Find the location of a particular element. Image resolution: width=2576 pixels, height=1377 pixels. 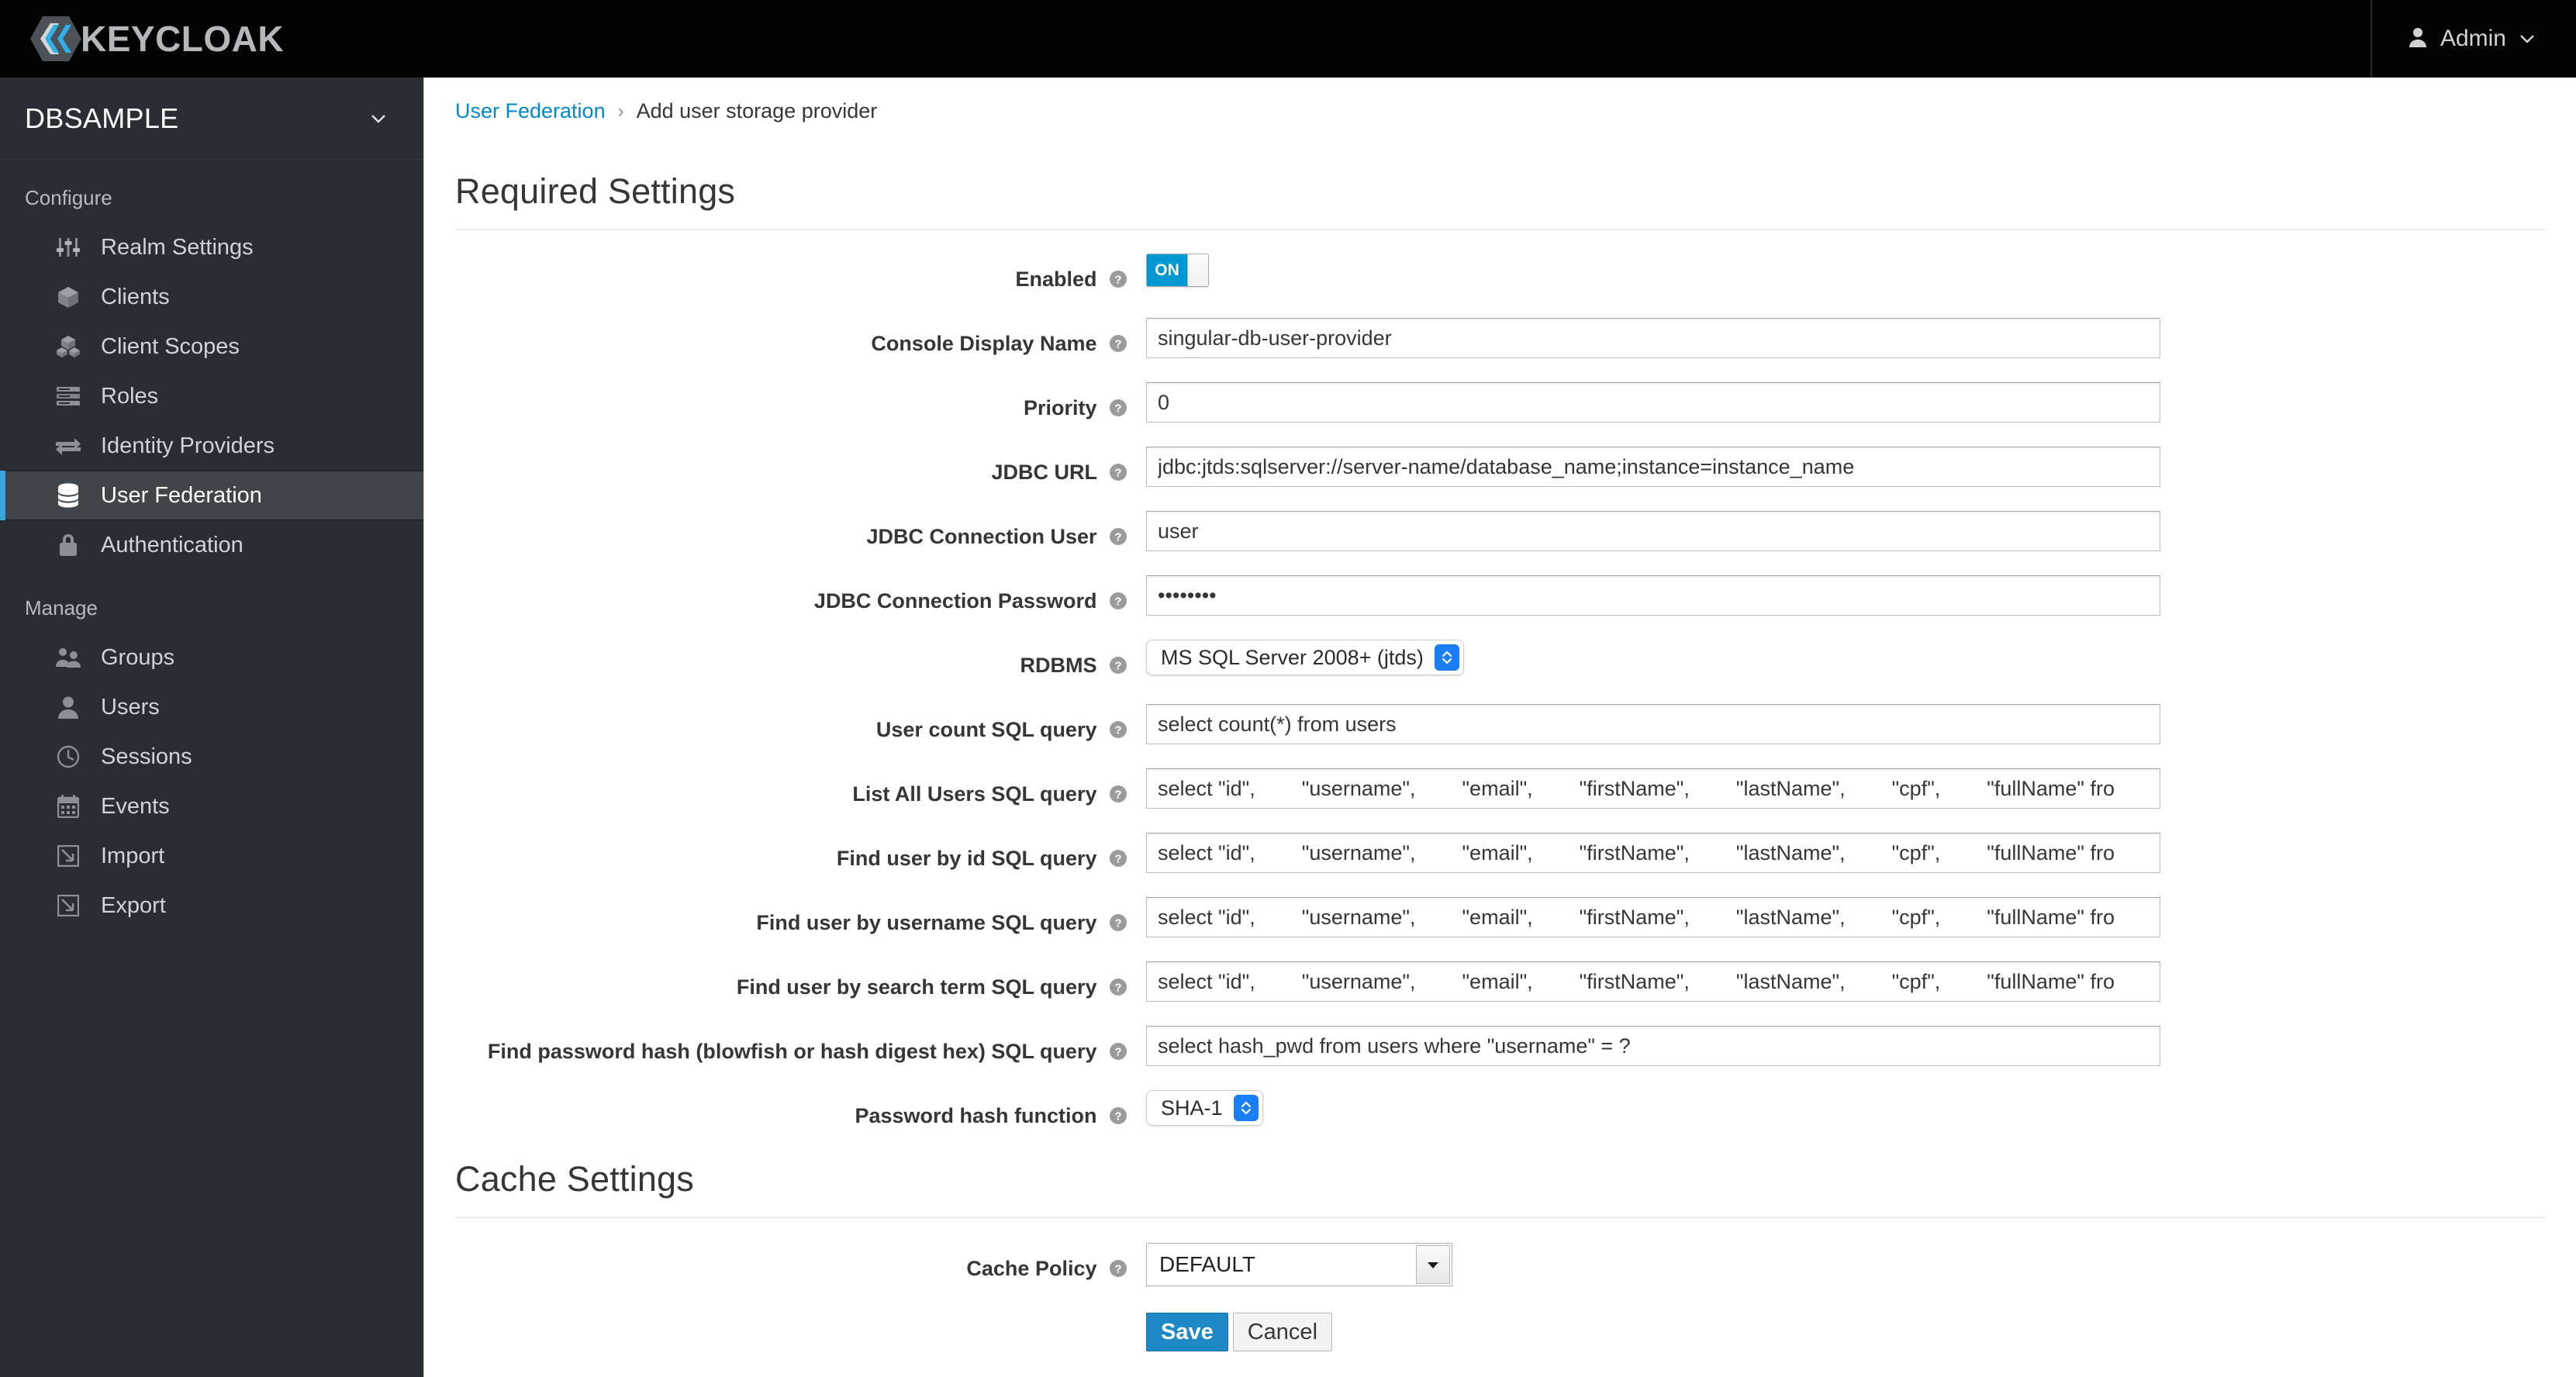

label-text: List All Users SQL query is located at coordinates (974, 794).